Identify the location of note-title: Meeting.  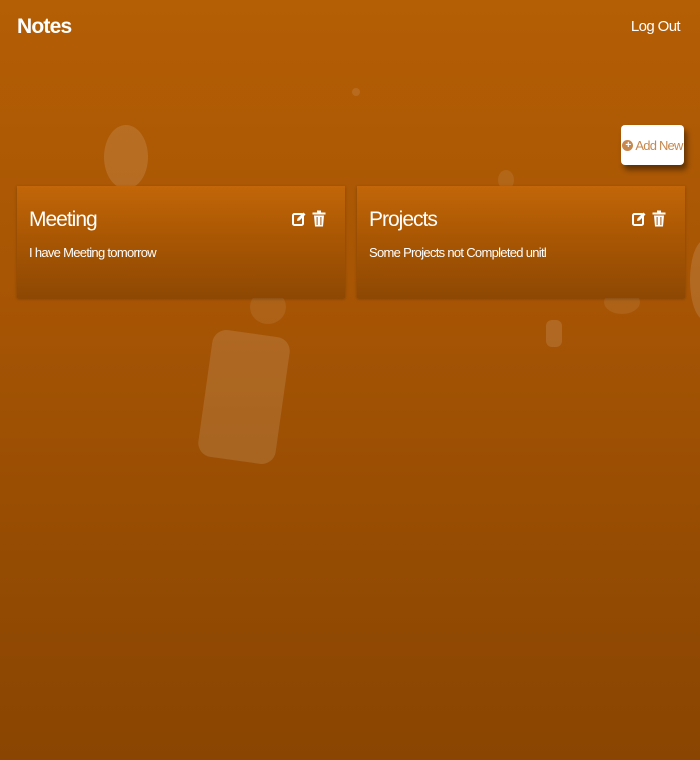
(63, 219).